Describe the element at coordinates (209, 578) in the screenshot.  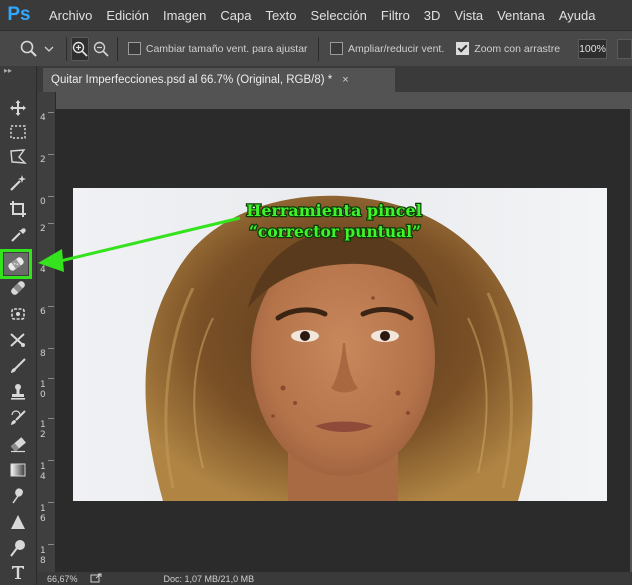
I see `document-size-status: Doc: 1,07 MB/21,0 MB` at that location.